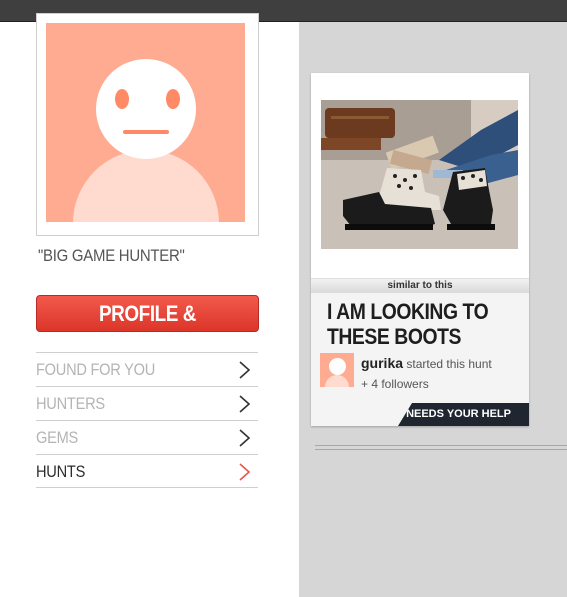 This screenshot has height=597, width=567. What do you see at coordinates (420, 285) in the screenshot?
I see `similar-to-this-label: similar to this` at bounding box center [420, 285].